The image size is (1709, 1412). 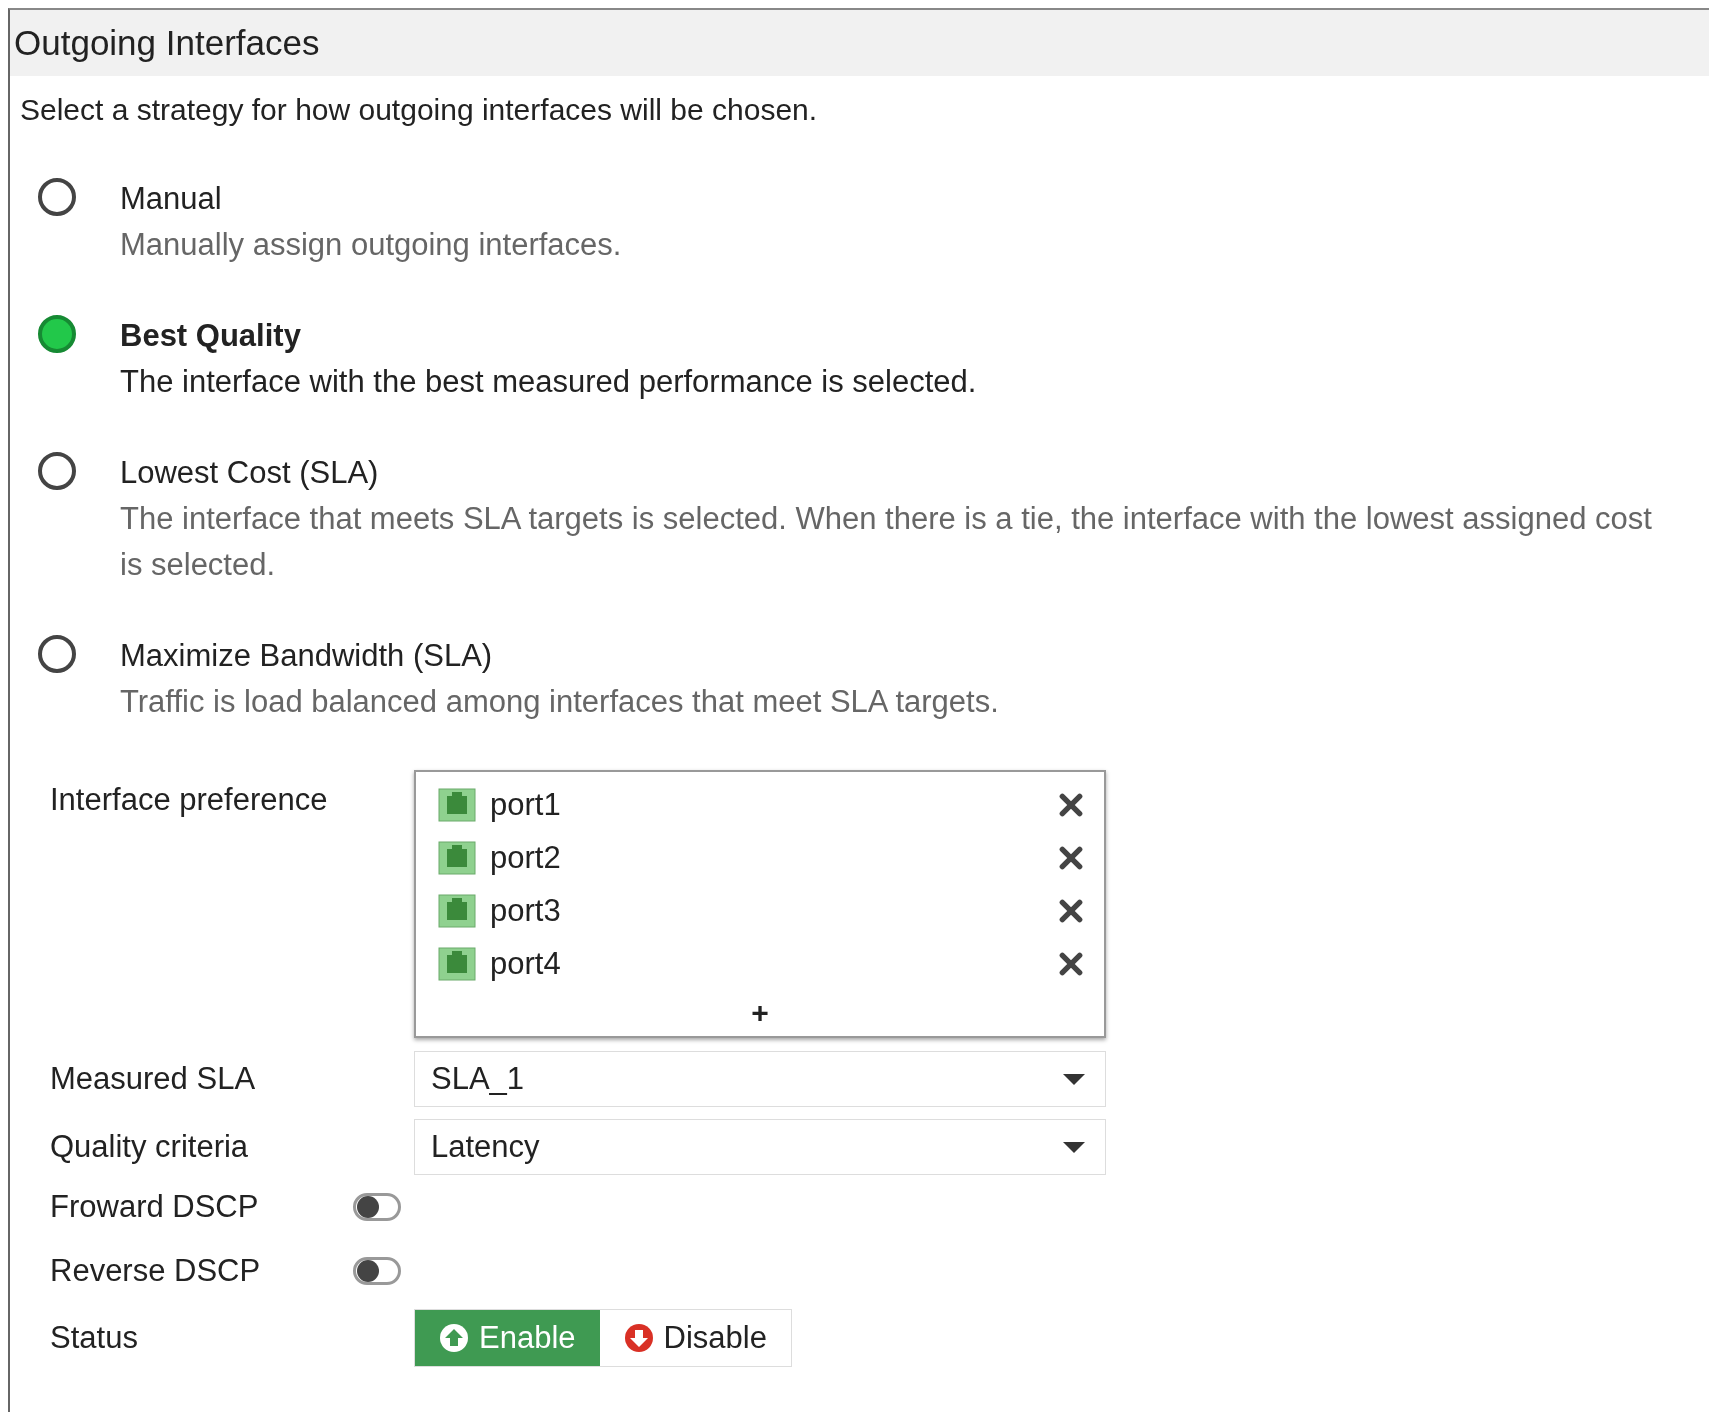 What do you see at coordinates (371, 245) in the screenshot?
I see `option-description: Manually assign outgoing interfaces.` at bounding box center [371, 245].